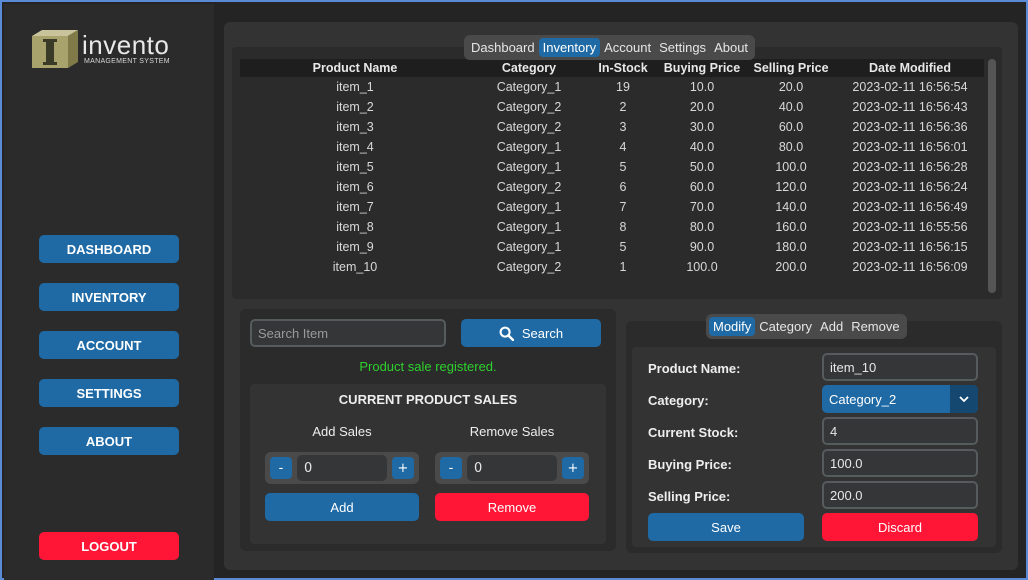  I want to click on table-cell: item_5, so click(355, 167).